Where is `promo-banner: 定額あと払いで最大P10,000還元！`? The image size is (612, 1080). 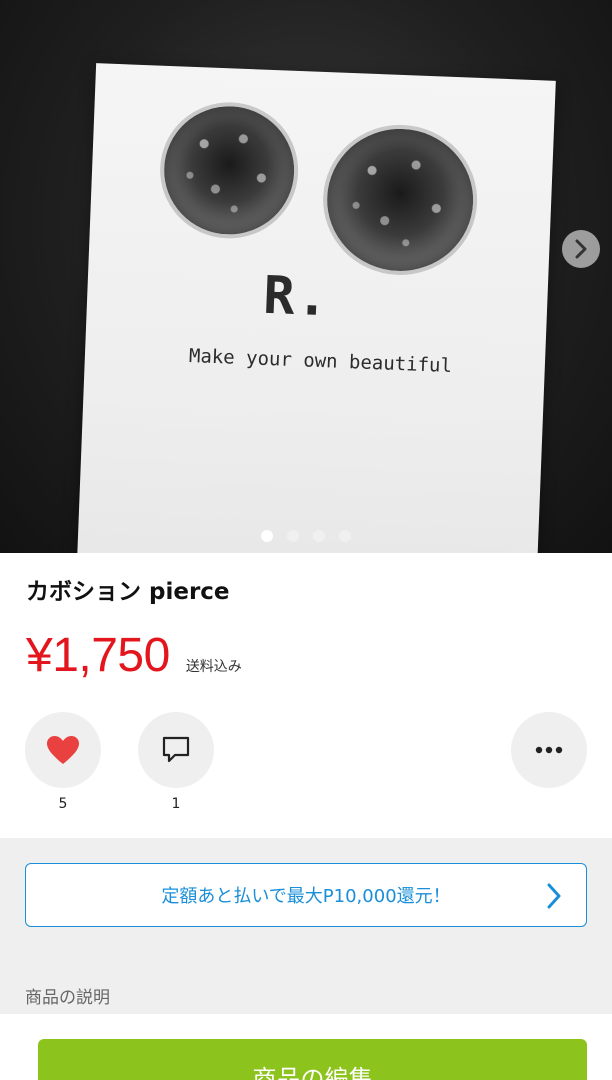
promo-banner: 定額あと払いで最大P10,000還元！ is located at coordinates (306, 895).